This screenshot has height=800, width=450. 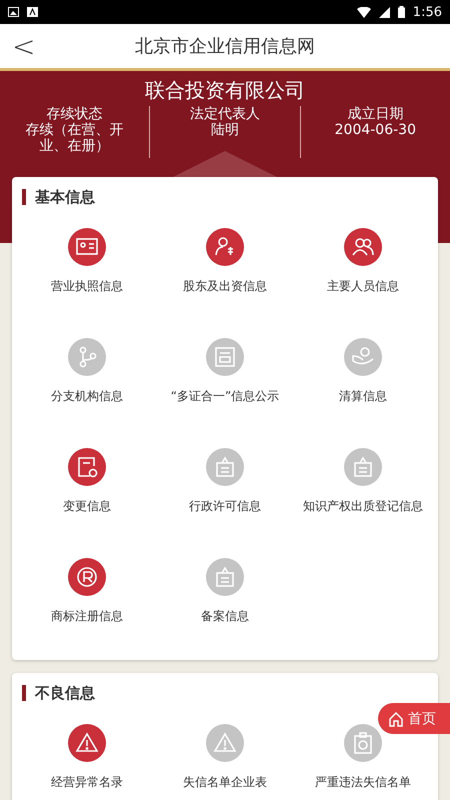 What do you see at coordinates (225, 270) in the screenshot?
I see `info-item: 股东及出资信息` at bounding box center [225, 270].